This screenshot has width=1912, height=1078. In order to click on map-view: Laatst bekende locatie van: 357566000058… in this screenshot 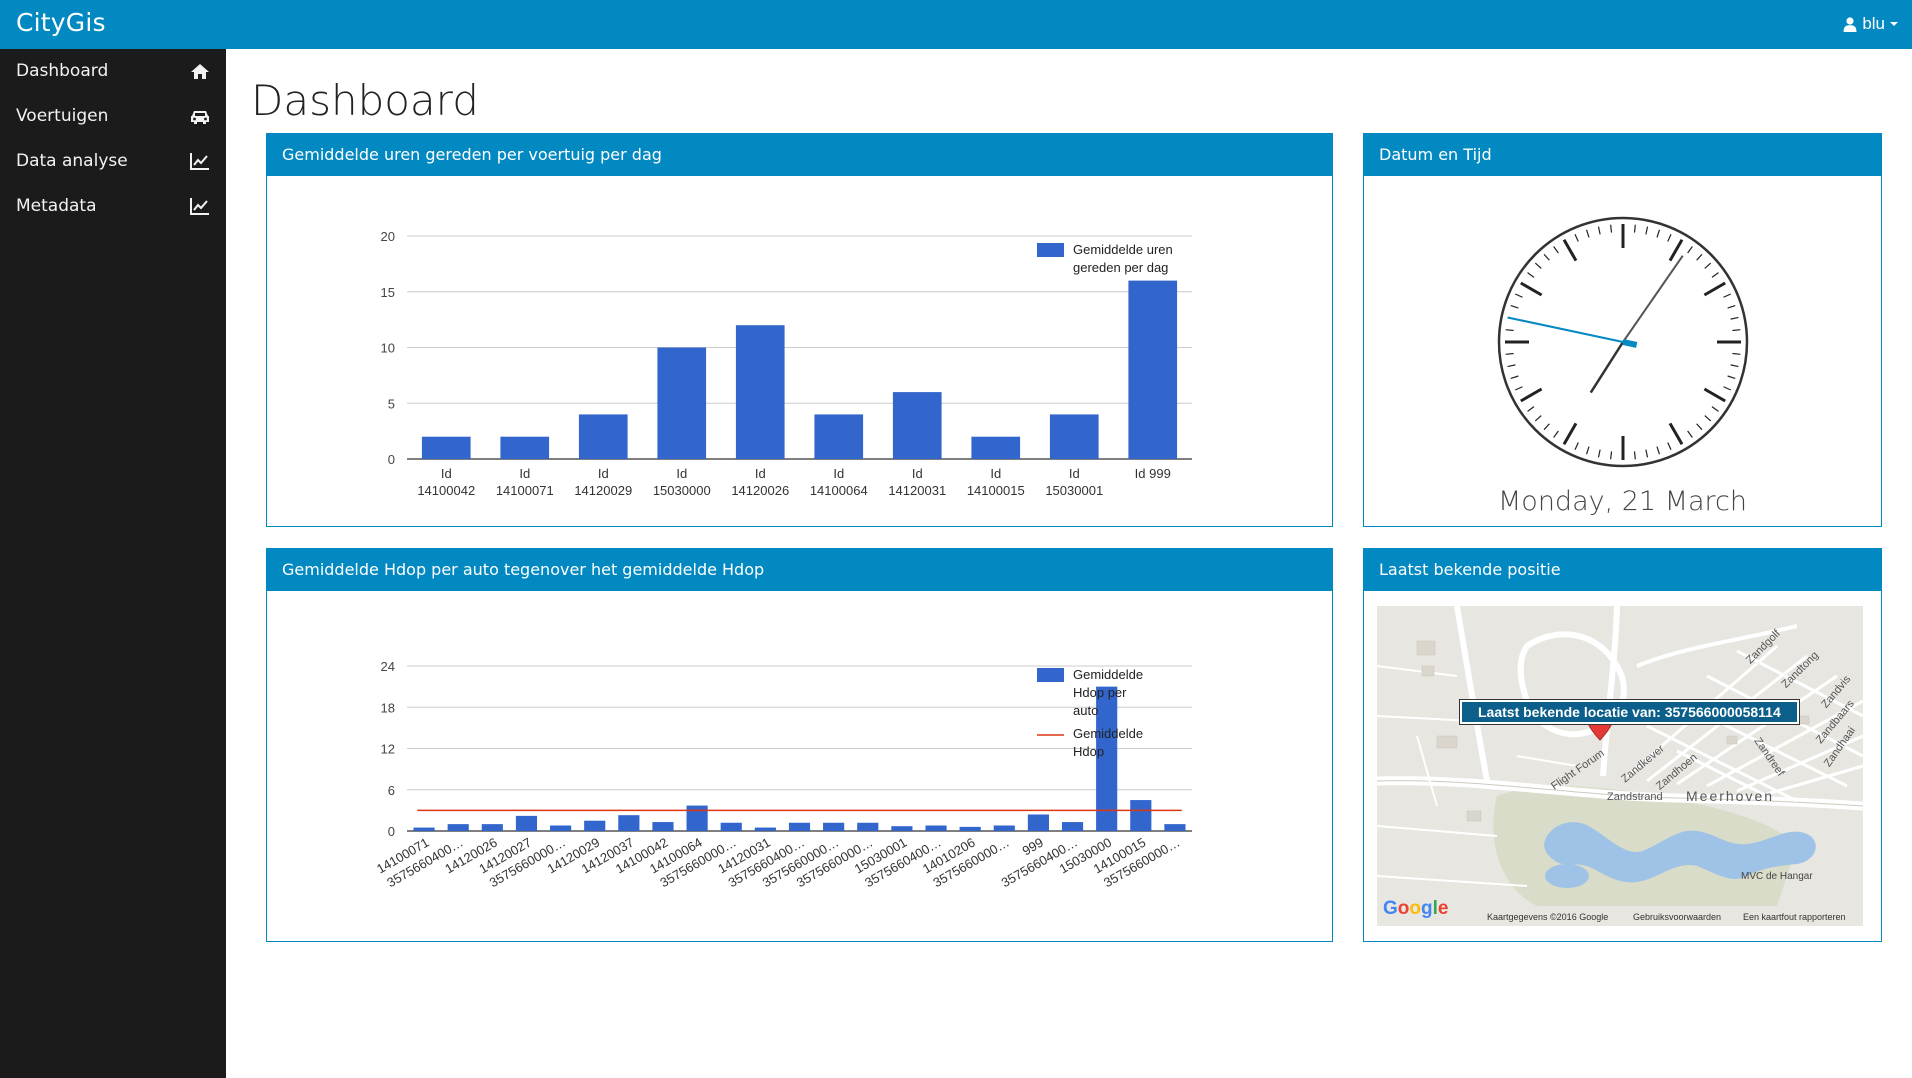, I will do `click(1620, 766)`.